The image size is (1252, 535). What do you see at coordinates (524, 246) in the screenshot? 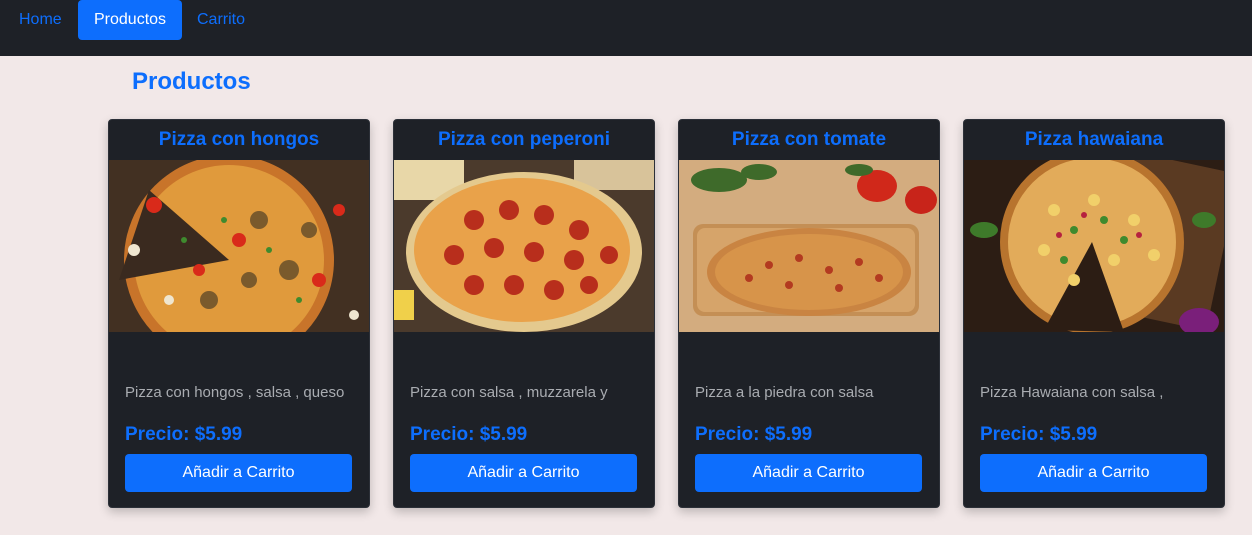
I see `pizza-peperoni-image` at bounding box center [524, 246].